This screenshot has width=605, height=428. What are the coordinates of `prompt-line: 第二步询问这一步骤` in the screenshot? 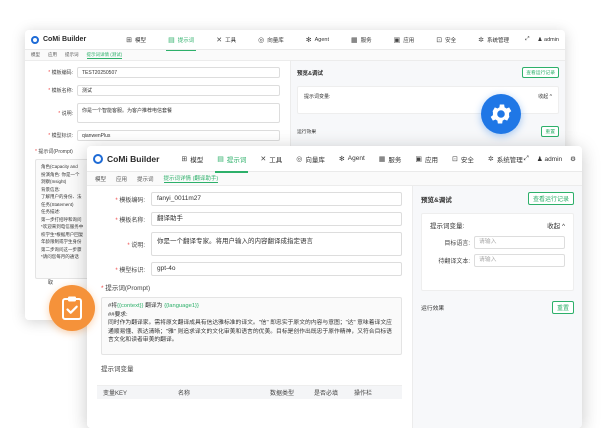 It's located at (61, 249).